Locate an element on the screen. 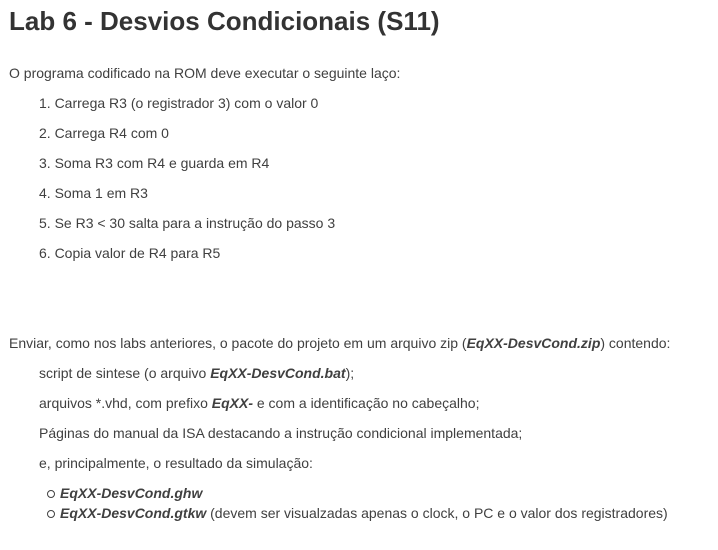 The height and width of the screenshot is (550, 718). sim-file-ghw: EqXX-DesvCond.ghw is located at coordinates (131, 493).